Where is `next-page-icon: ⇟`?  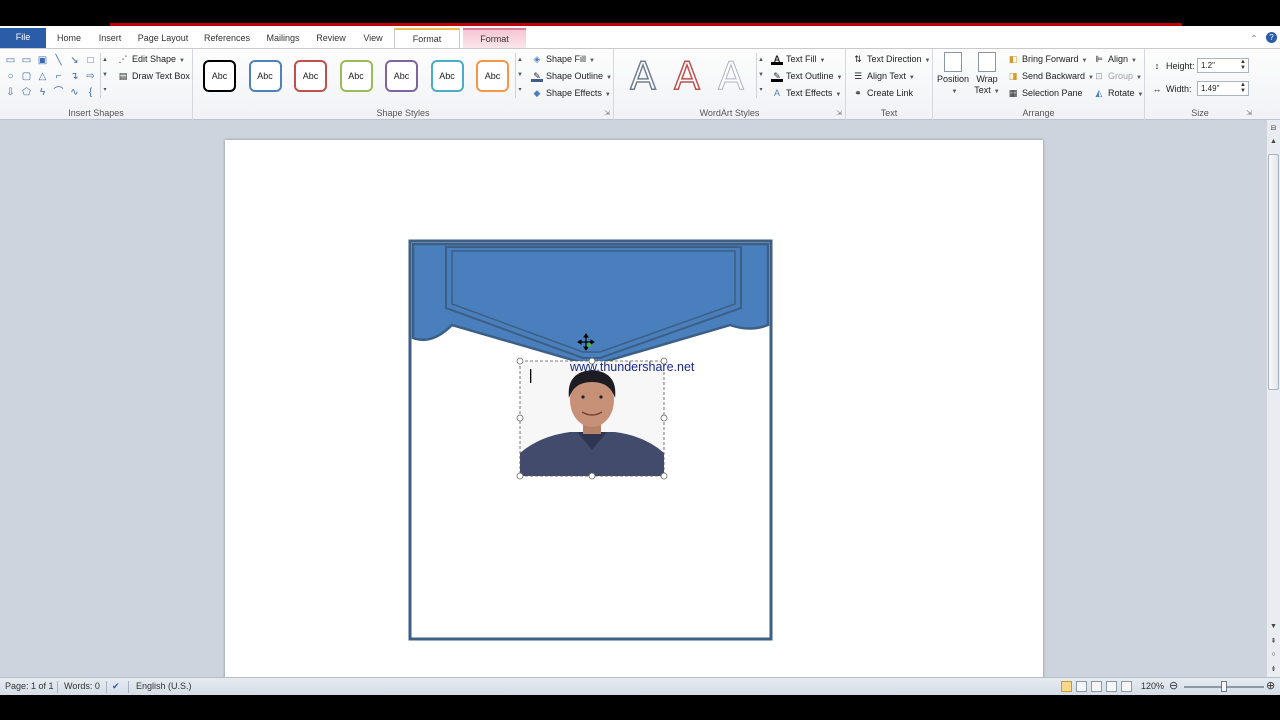
next-page-icon: ⇟ is located at coordinates (1273, 669).